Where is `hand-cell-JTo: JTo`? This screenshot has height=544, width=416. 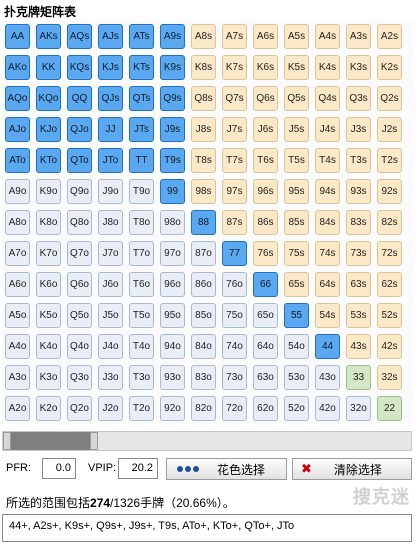 hand-cell-JTo: JTo is located at coordinates (110, 160).